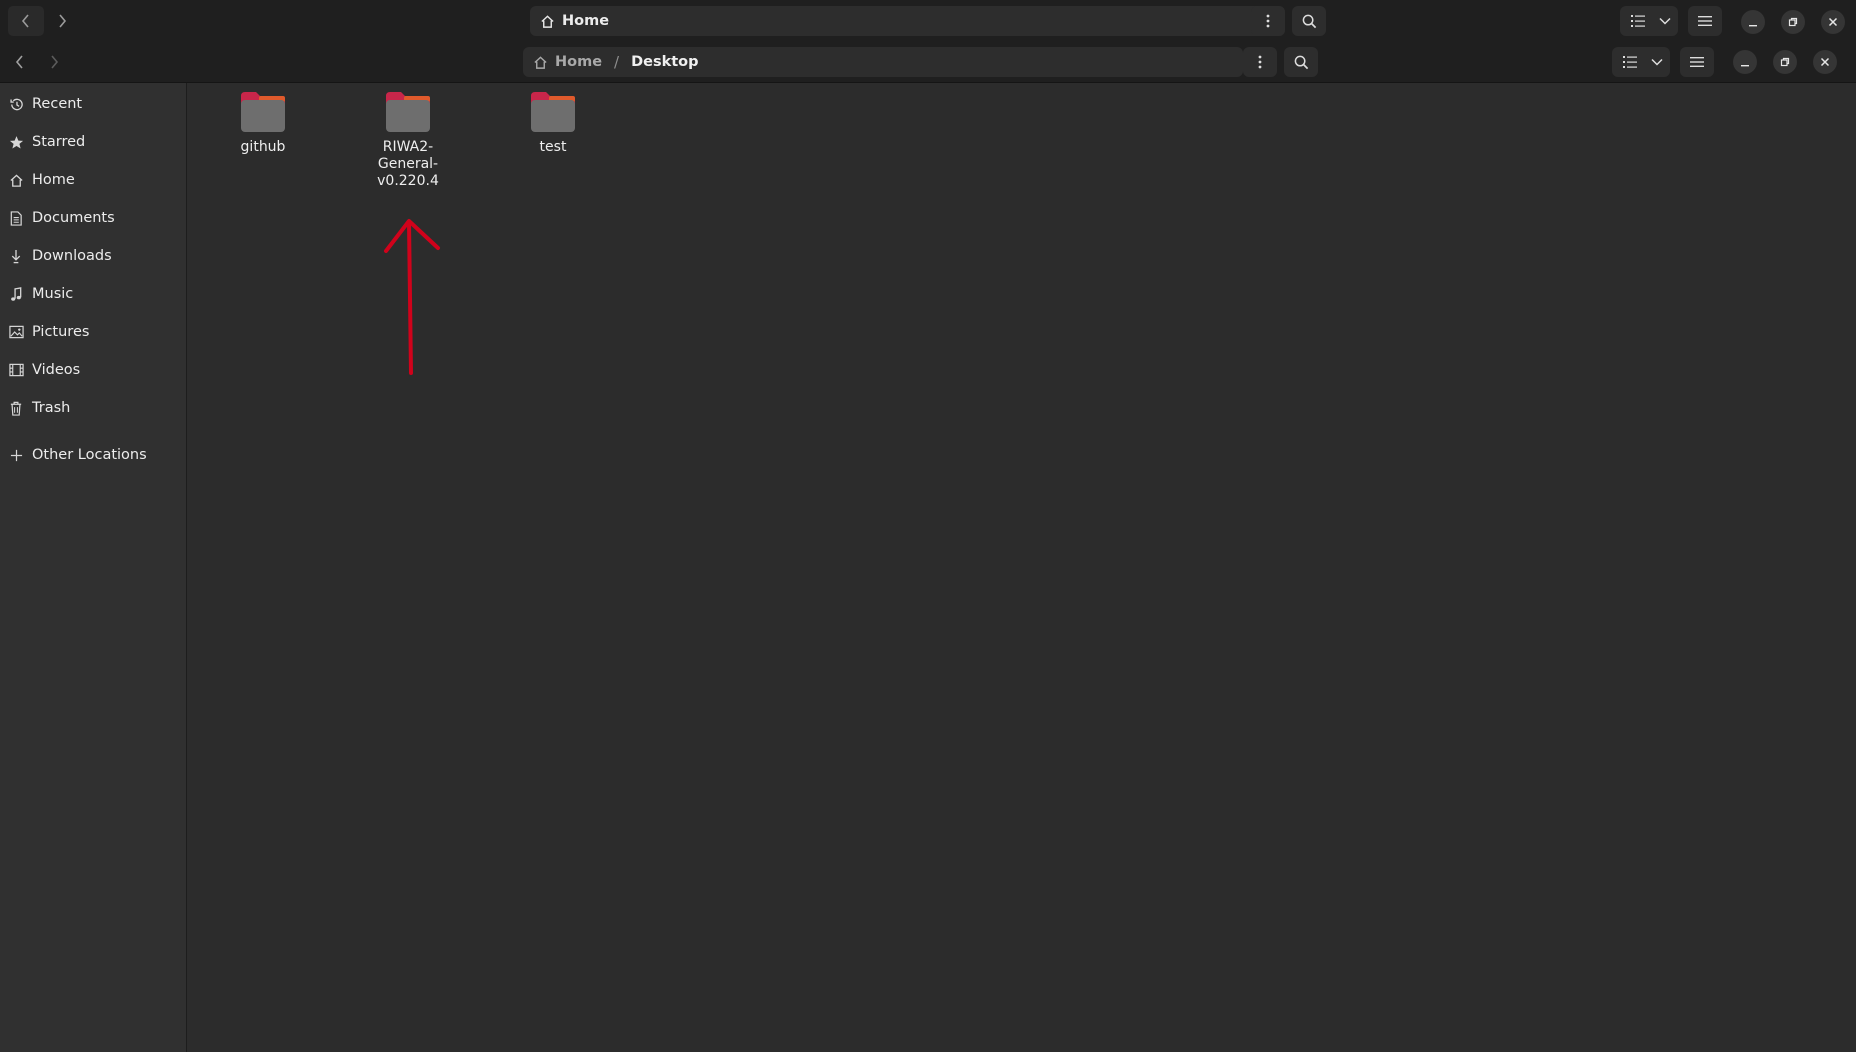 The height and width of the screenshot is (1052, 1856). I want to click on sidebar-item-label: Home, so click(53, 180).